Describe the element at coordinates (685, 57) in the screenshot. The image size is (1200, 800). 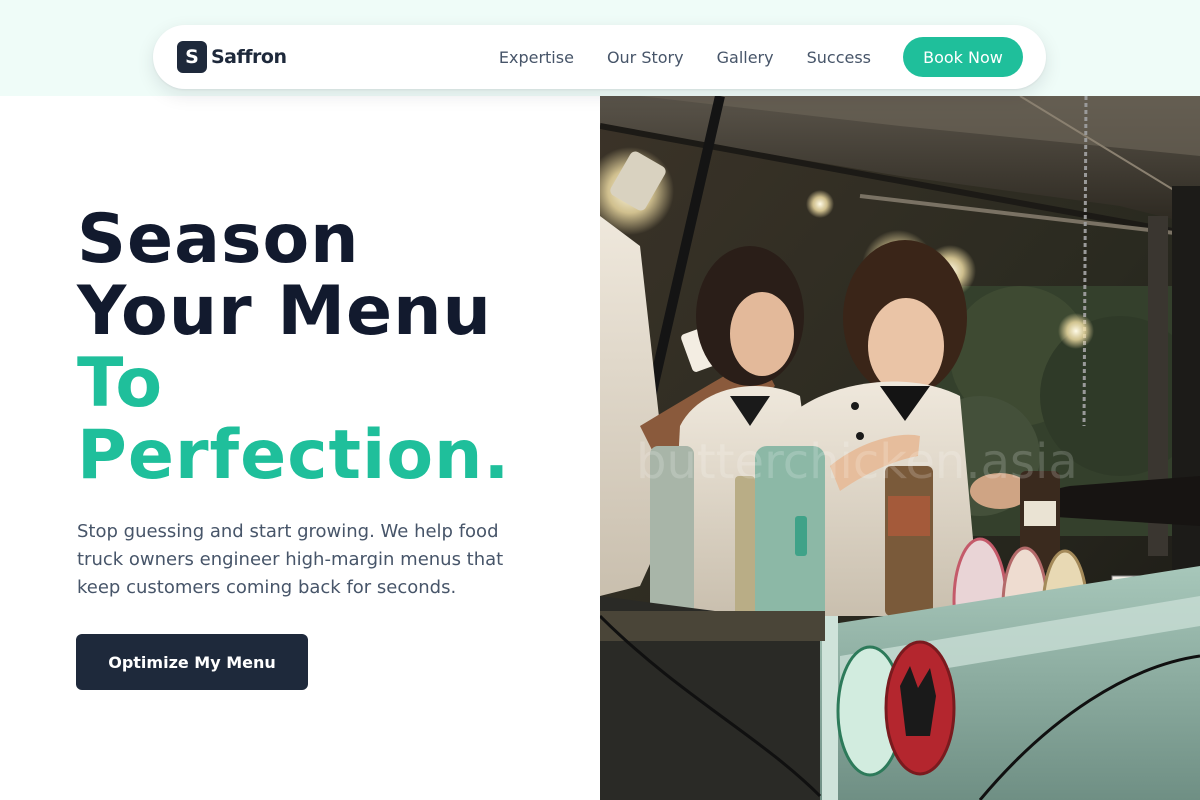
I see `nav-links: Expertise Our Story Gallery Success` at that location.